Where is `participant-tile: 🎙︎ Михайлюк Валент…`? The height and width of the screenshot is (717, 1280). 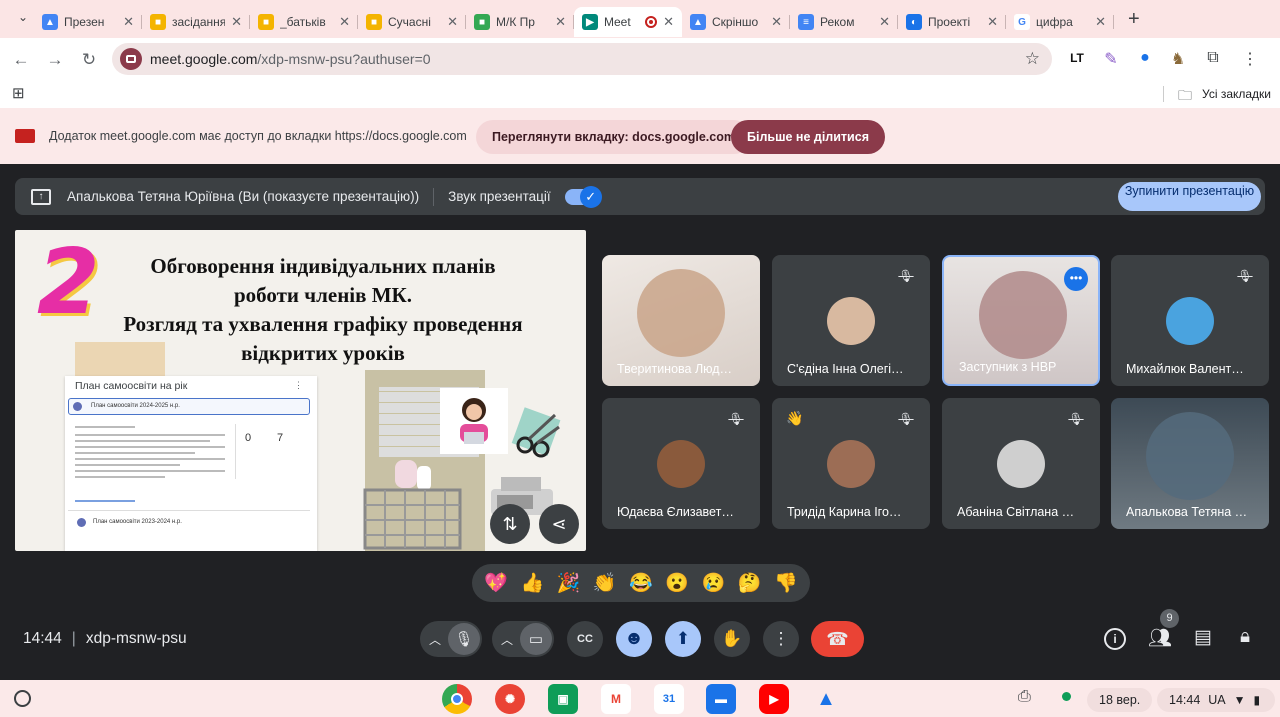 participant-tile: 🎙︎ Михайлюк Валент… is located at coordinates (1190, 320).